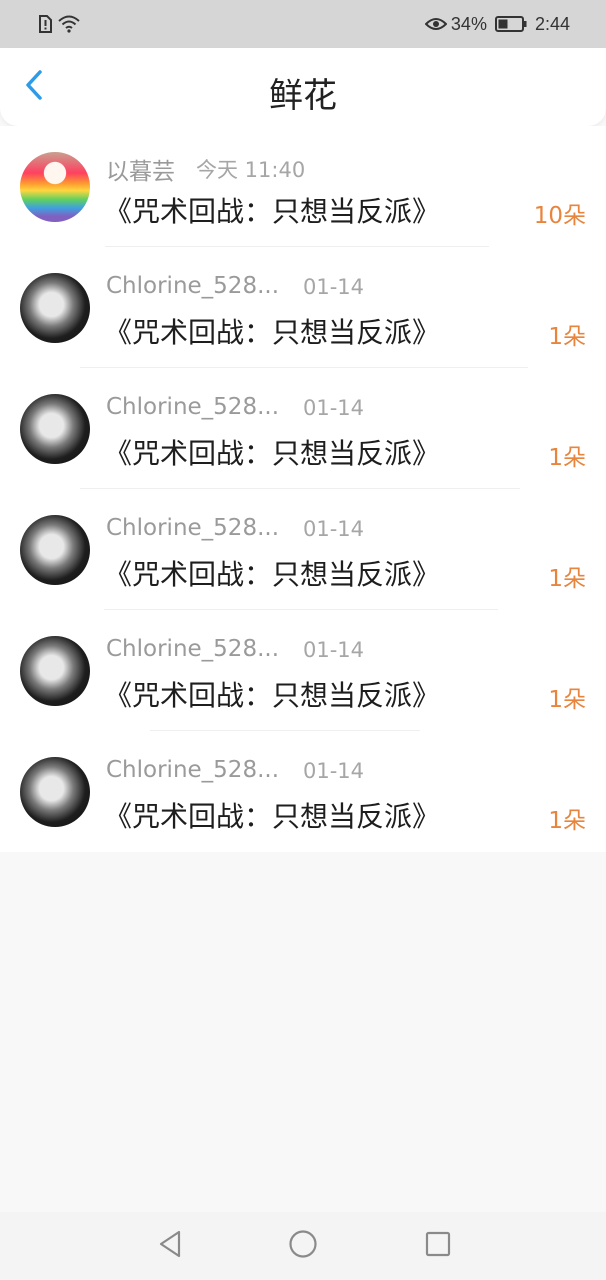 The height and width of the screenshot is (1280, 606). Describe the element at coordinates (69, 24) in the screenshot. I see `wifi-icon` at that location.